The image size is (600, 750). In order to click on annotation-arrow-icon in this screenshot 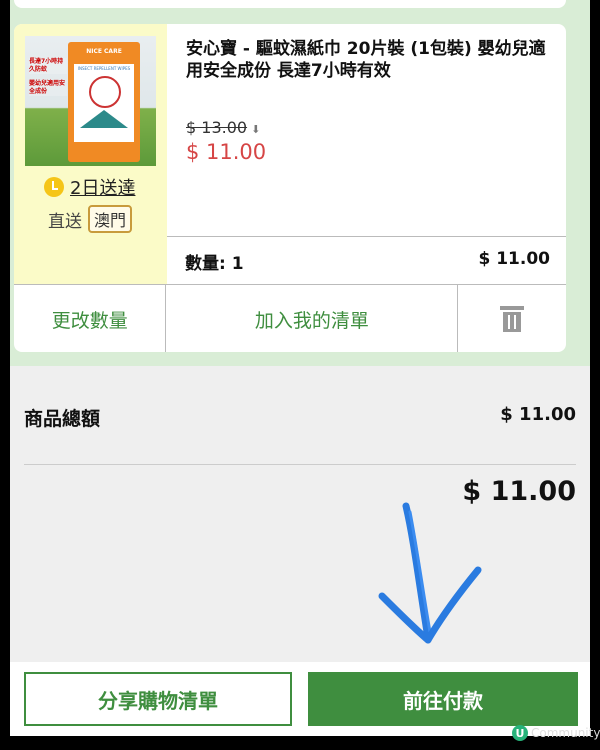, I will do `click(430, 573)`.